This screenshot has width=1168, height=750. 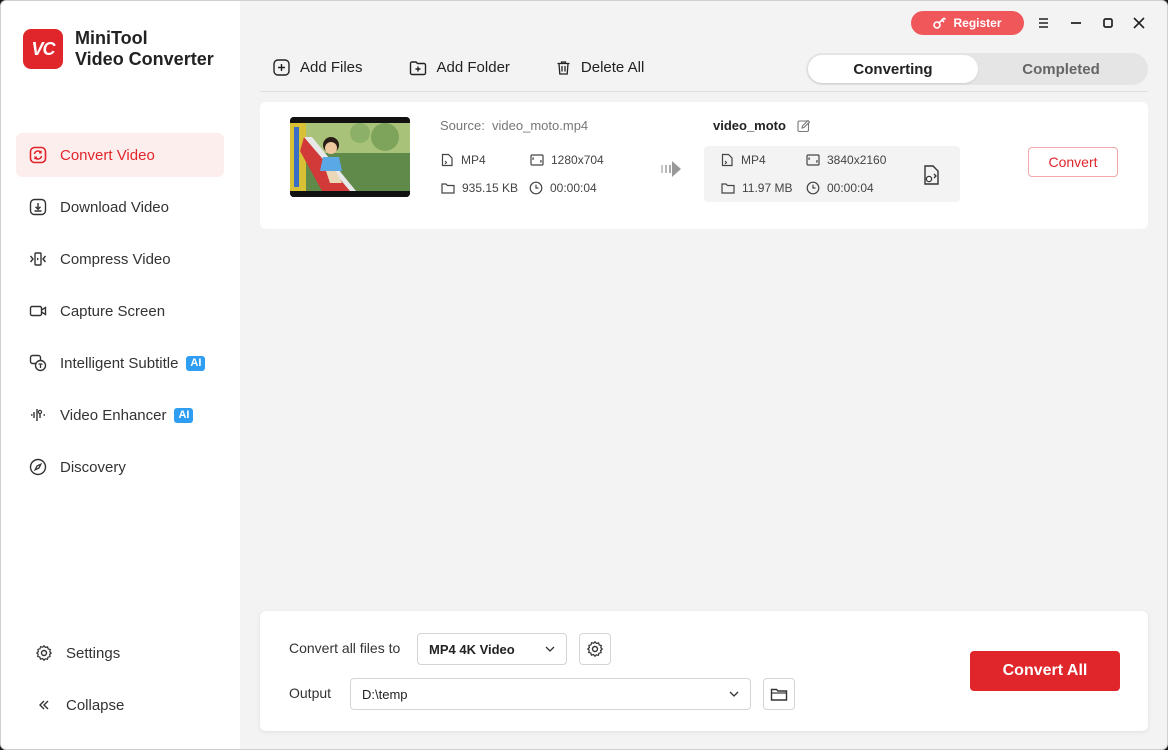 I want to click on video-thumbnail, so click(x=350, y=157).